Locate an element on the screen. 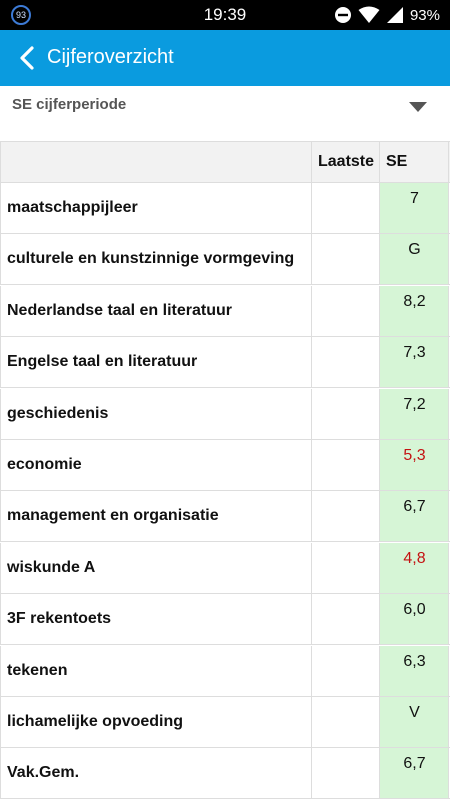 The image size is (450, 800). subject-name: tekenen is located at coordinates (37, 670).